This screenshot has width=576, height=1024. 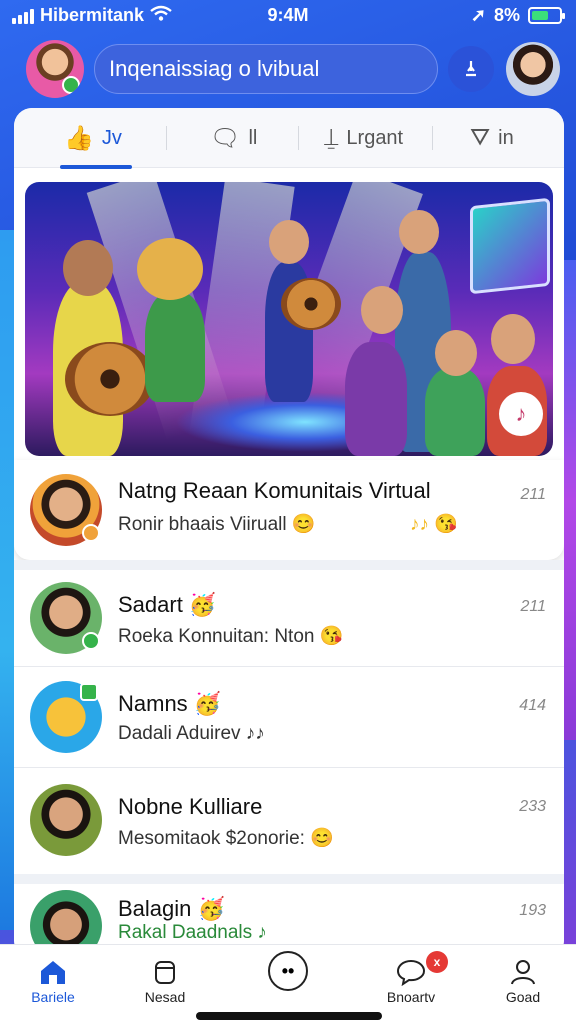 I want to click on chat-emoji: ♪♪ 😘, so click(x=434, y=524).